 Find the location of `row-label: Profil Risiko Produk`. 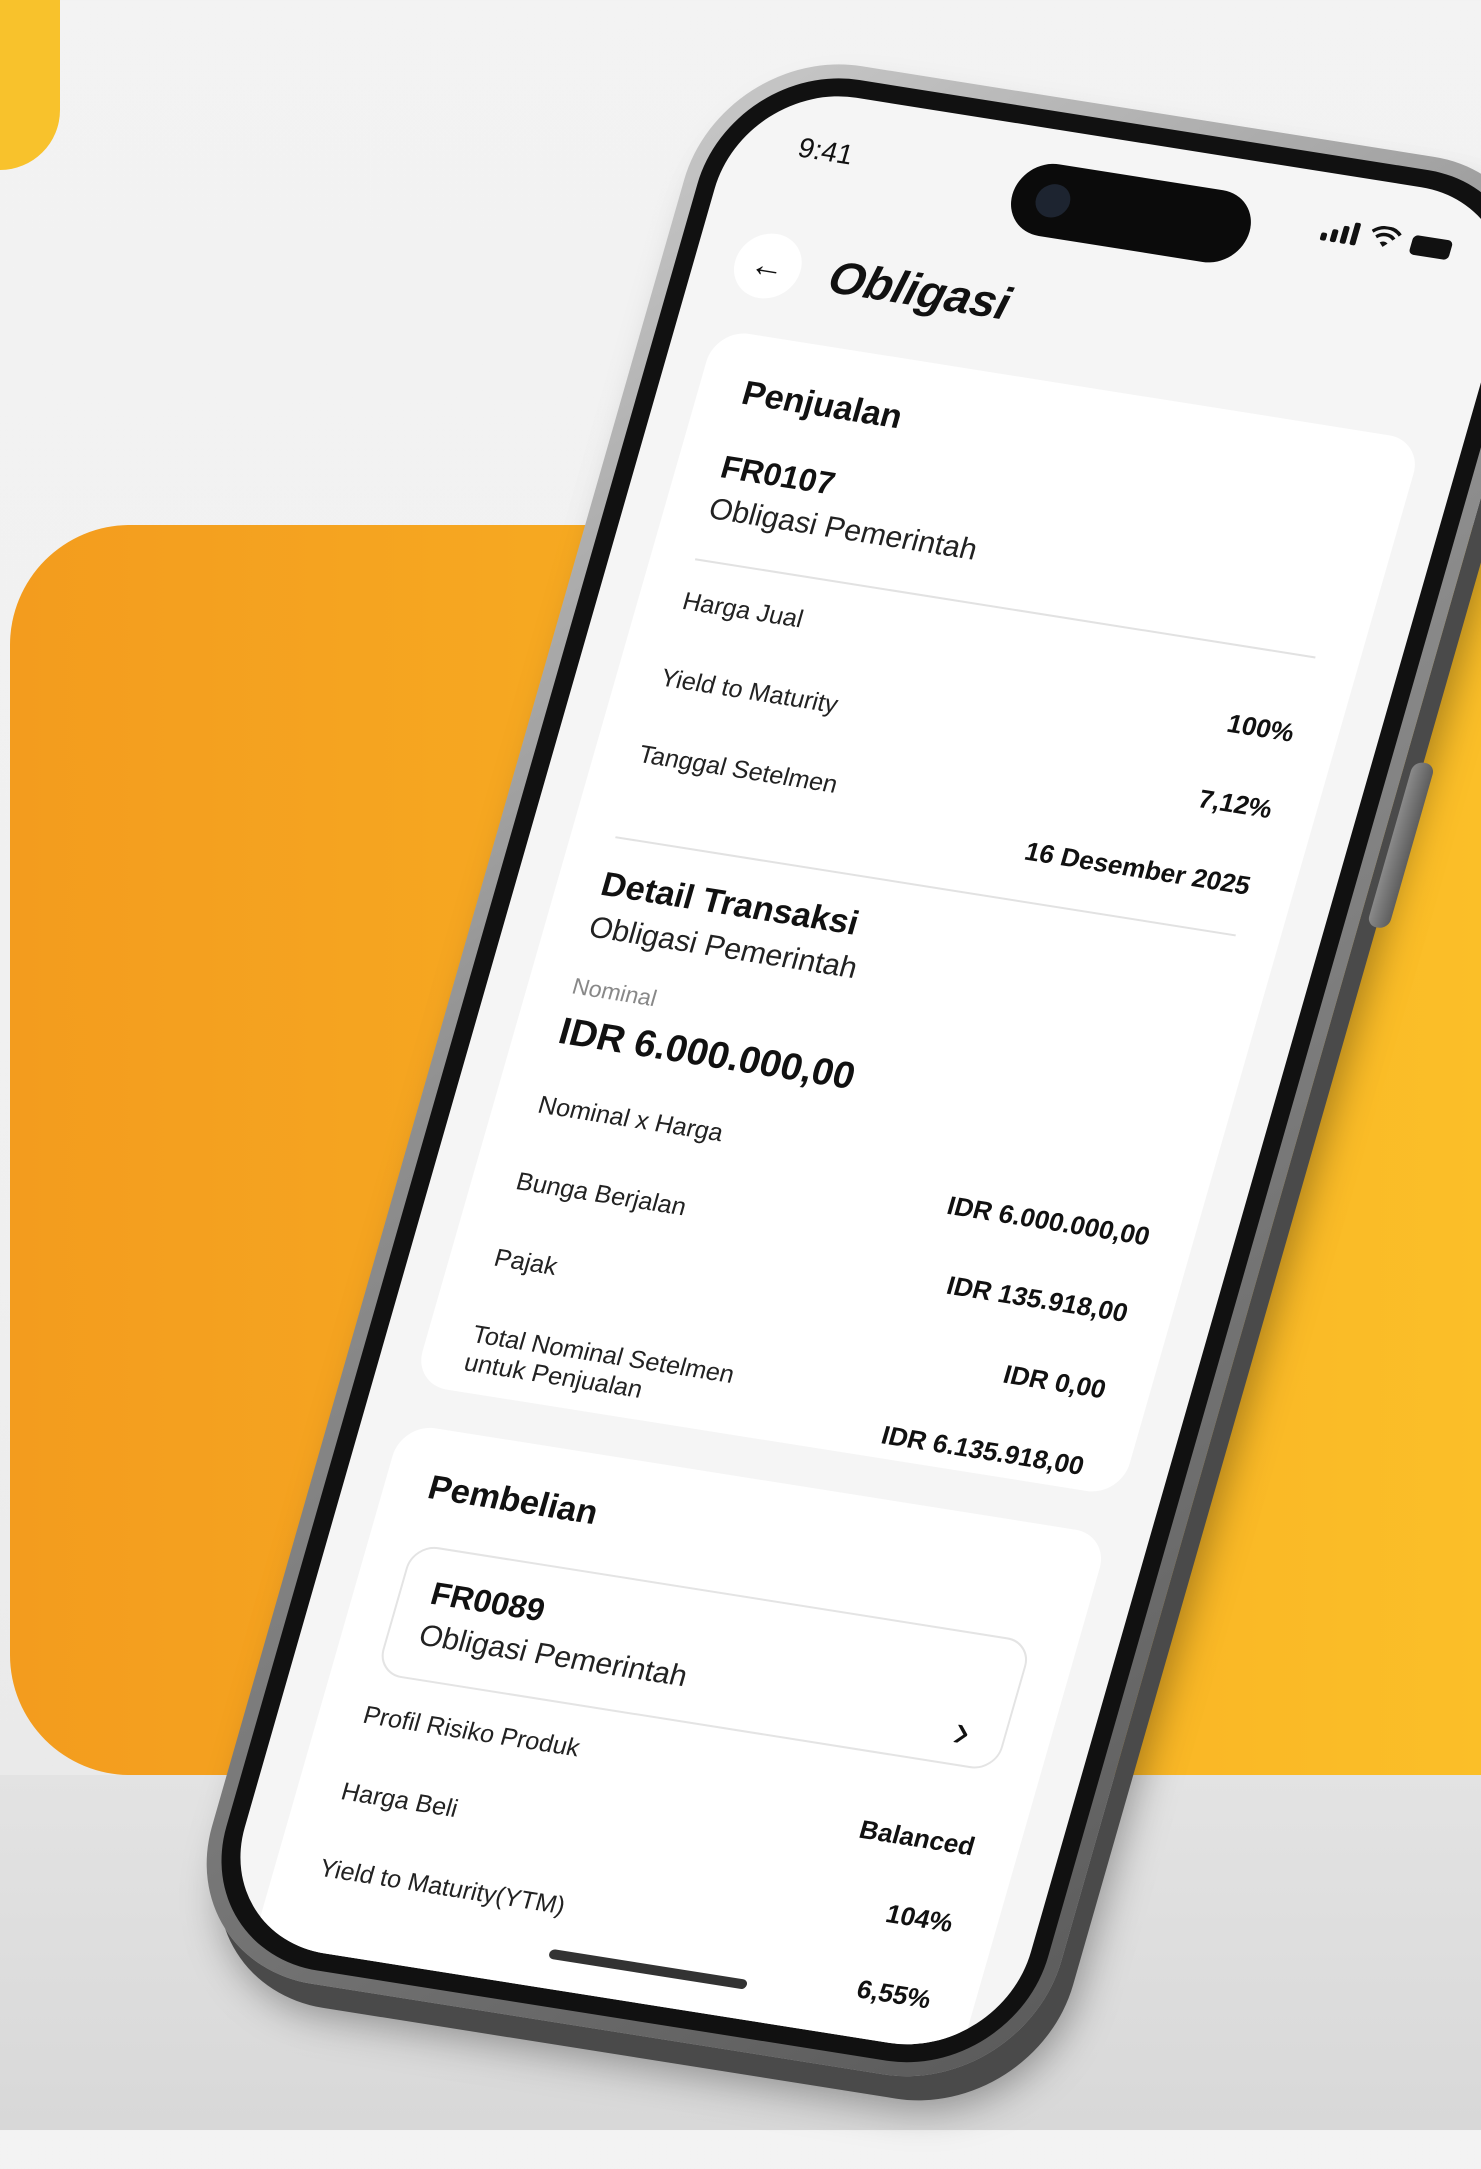

row-label: Profil Risiko Produk is located at coordinates (471, 1732).